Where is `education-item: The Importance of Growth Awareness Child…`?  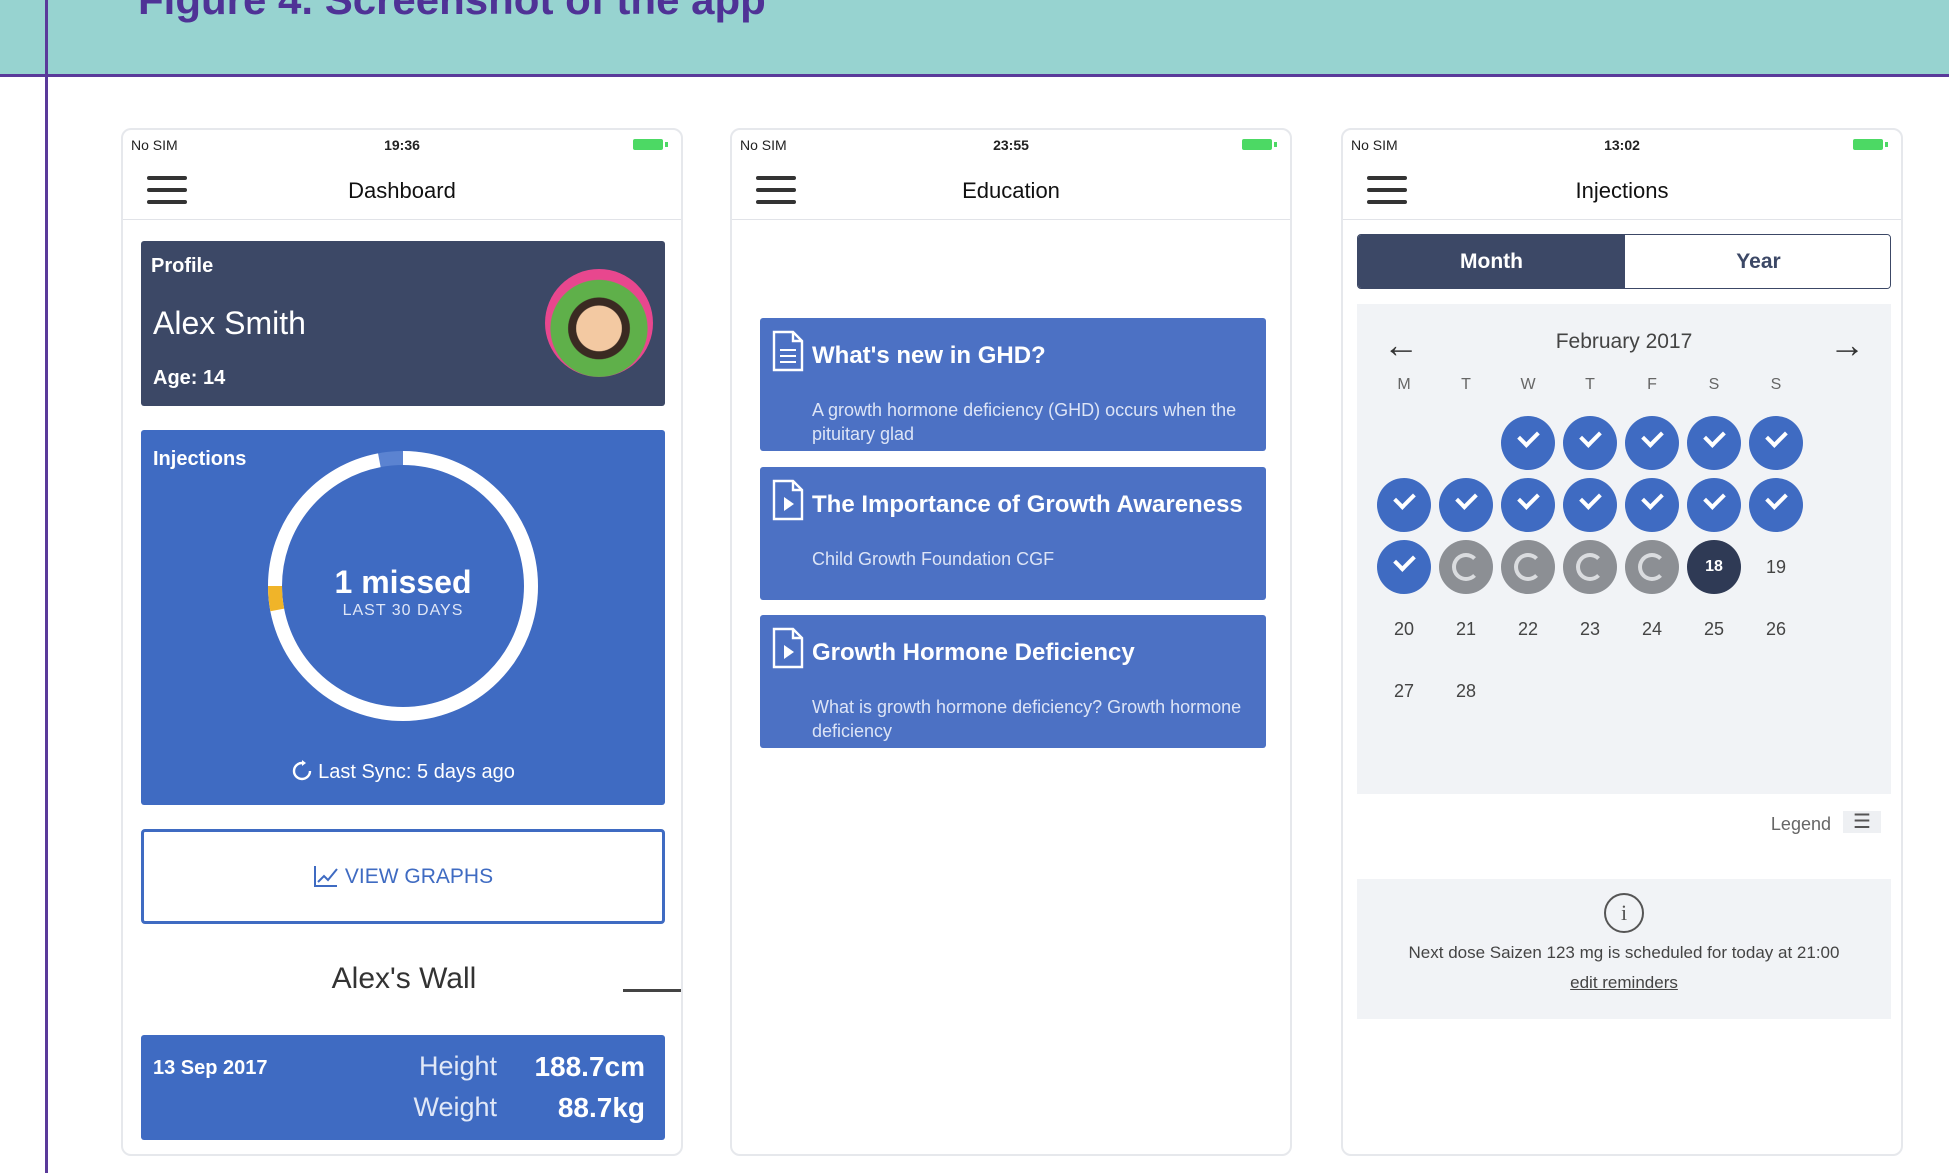
education-item: The Importance of Growth Awareness Child… is located at coordinates (1013, 533).